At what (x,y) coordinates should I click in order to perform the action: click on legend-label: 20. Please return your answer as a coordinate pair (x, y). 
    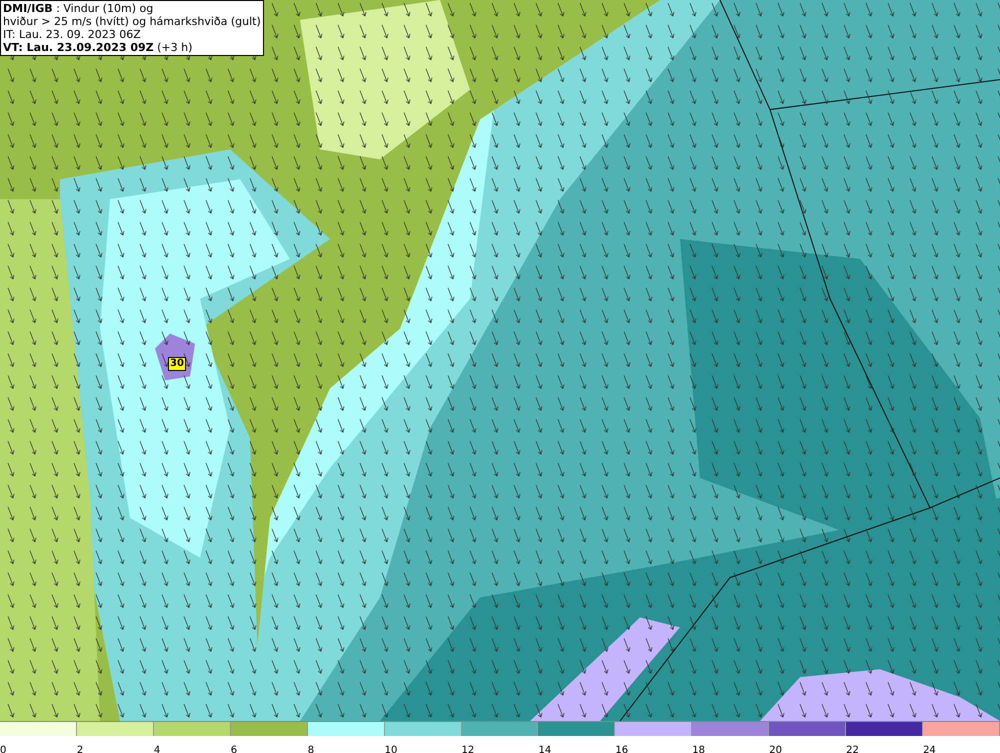
    Looking at the image, I should click on (775, 749).